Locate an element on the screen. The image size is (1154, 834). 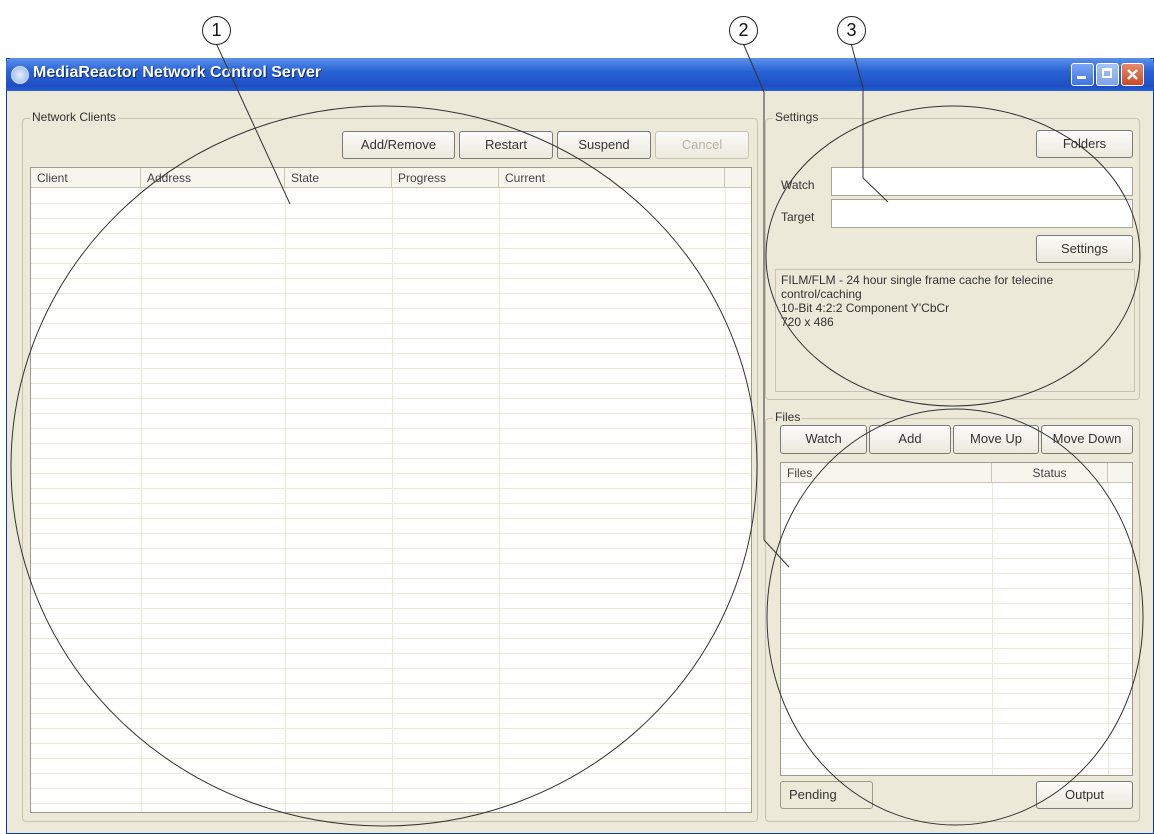
info-line: control/caching is located at coordinates (821, 294).